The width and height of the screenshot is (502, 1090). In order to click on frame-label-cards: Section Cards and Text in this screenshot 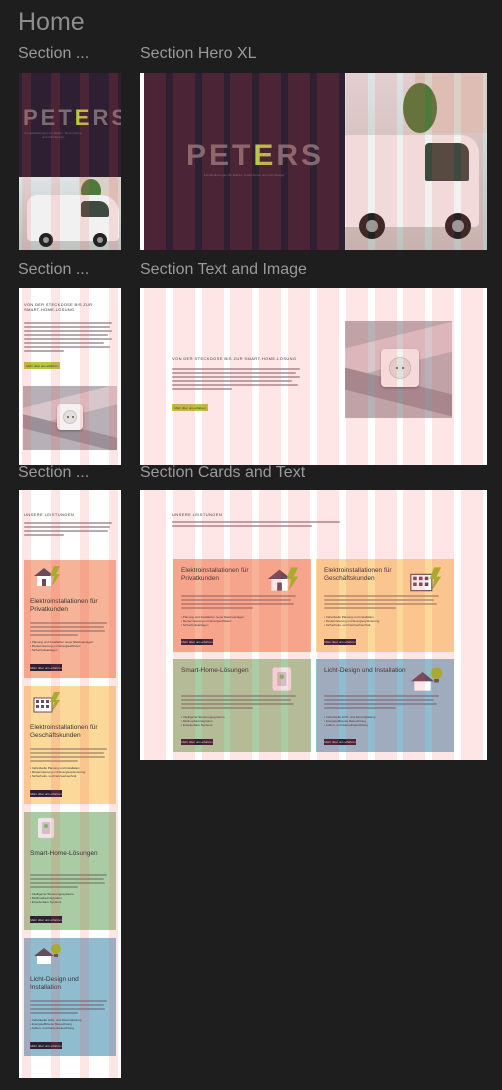, I will do `click(222, 473)`.